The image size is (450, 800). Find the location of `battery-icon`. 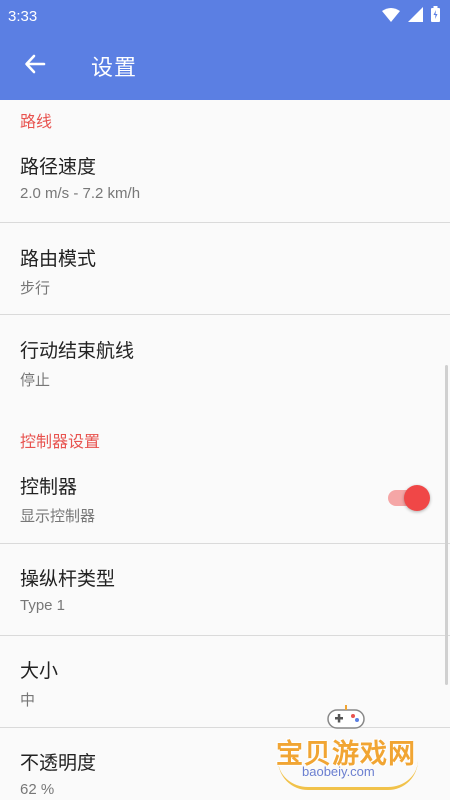

battery-icon is located at coordinates (435, 16).